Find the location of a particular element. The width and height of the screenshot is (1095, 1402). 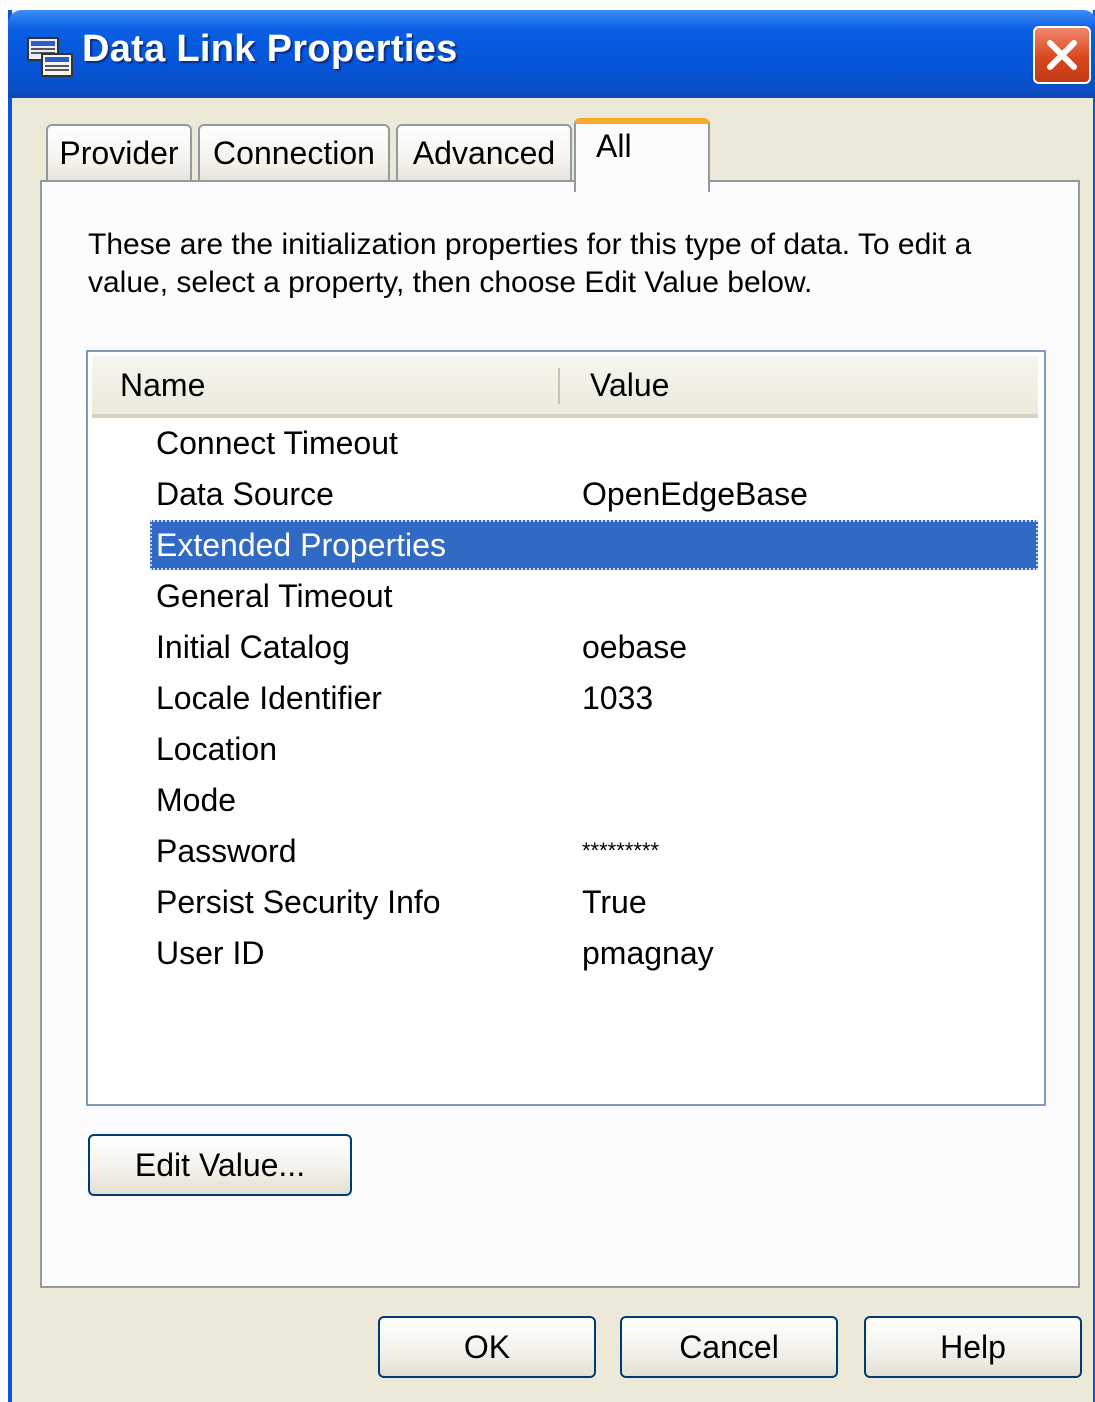

property-name: General Timeout is located at coordinates (274, 596).